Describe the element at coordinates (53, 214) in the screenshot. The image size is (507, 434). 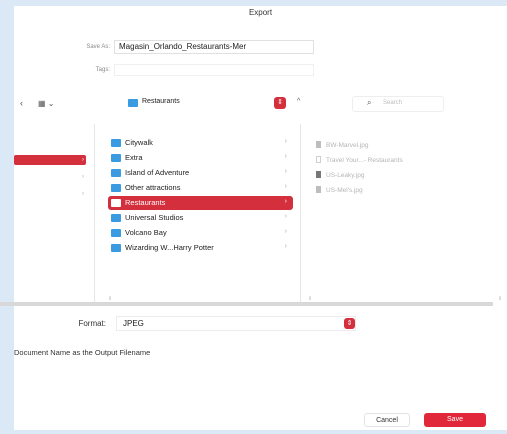
I see `sidebar-column: › › ›` at that location.